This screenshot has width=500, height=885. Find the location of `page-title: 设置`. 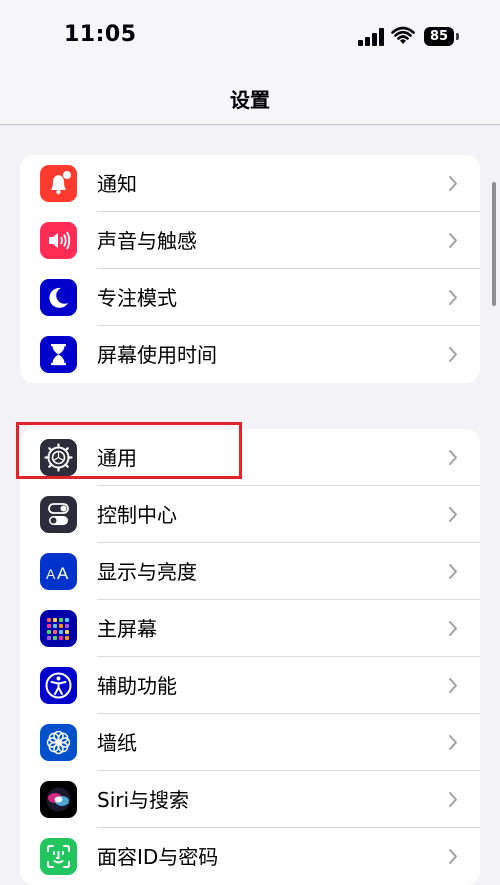

page-title: 设置 is located at coordinates (250, 100).